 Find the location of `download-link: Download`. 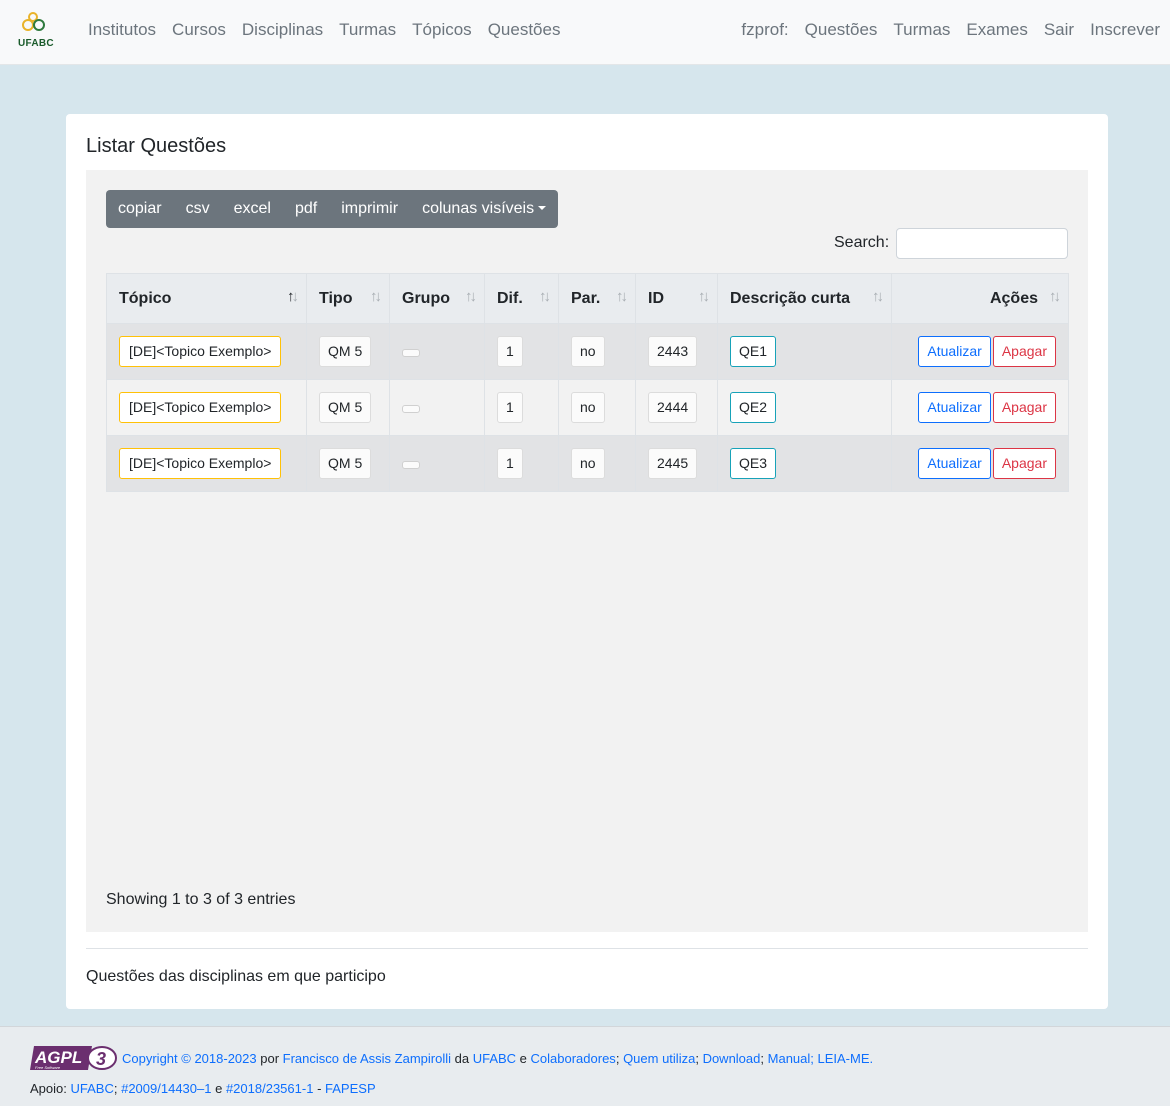

download-link: Download is located at coordinates (732, 1058).